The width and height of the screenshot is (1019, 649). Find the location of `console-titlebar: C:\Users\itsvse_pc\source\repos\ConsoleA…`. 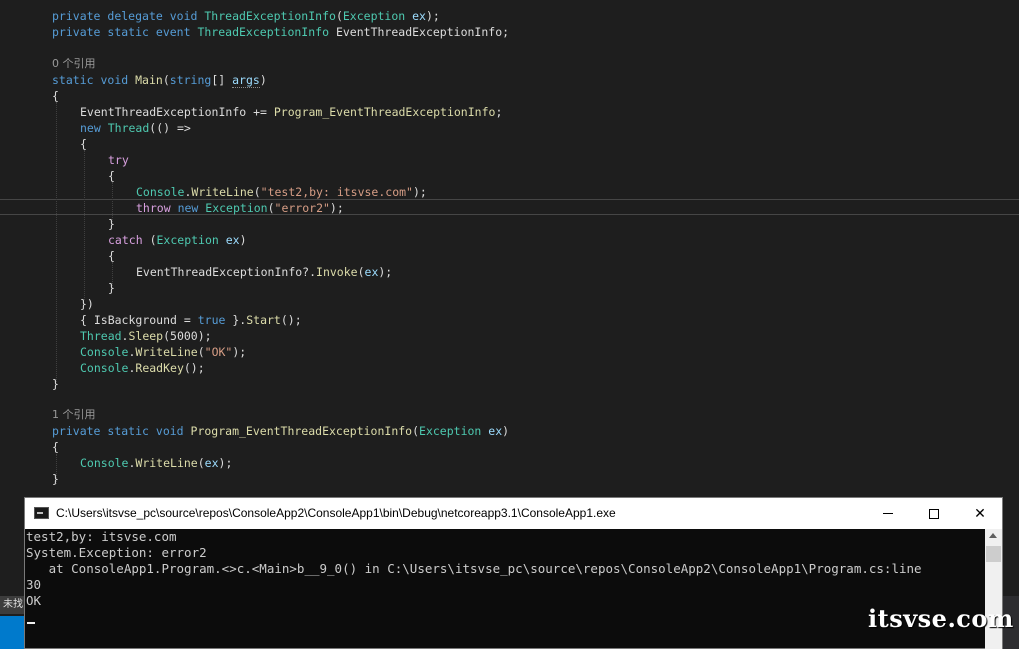

console-titlebar: C:\Users\itsvse_pc\source\repos\ConsoleA… is located at coordinates (513, 513).